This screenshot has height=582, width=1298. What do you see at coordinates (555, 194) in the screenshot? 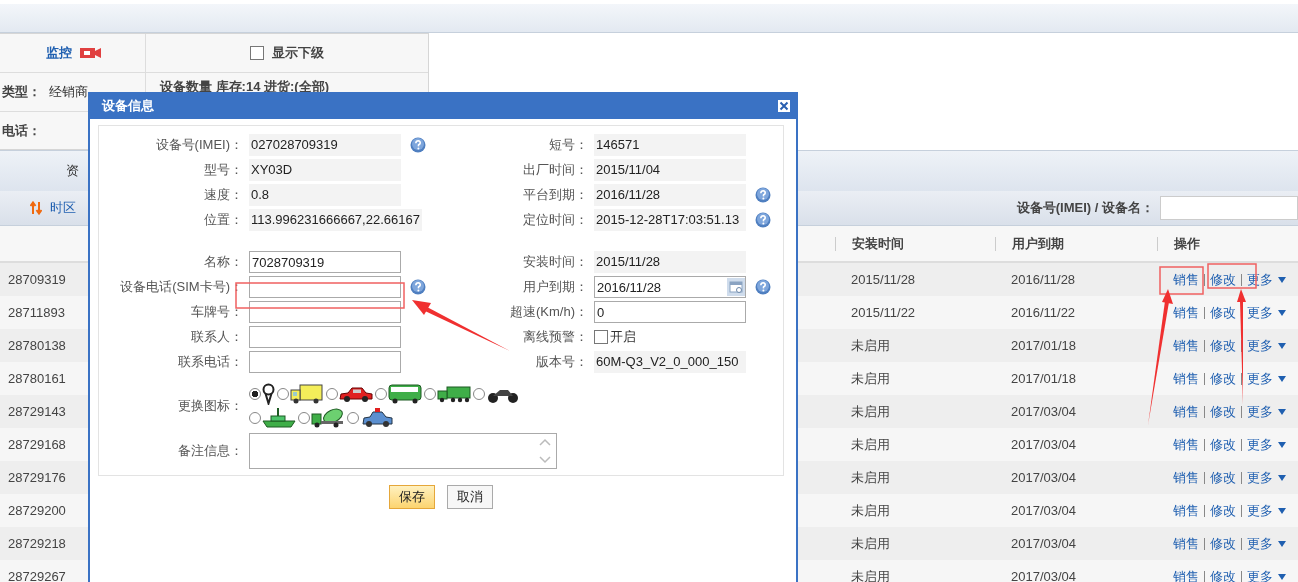
I see `field-label: 平台到期：` at bounding box center [555, 194].